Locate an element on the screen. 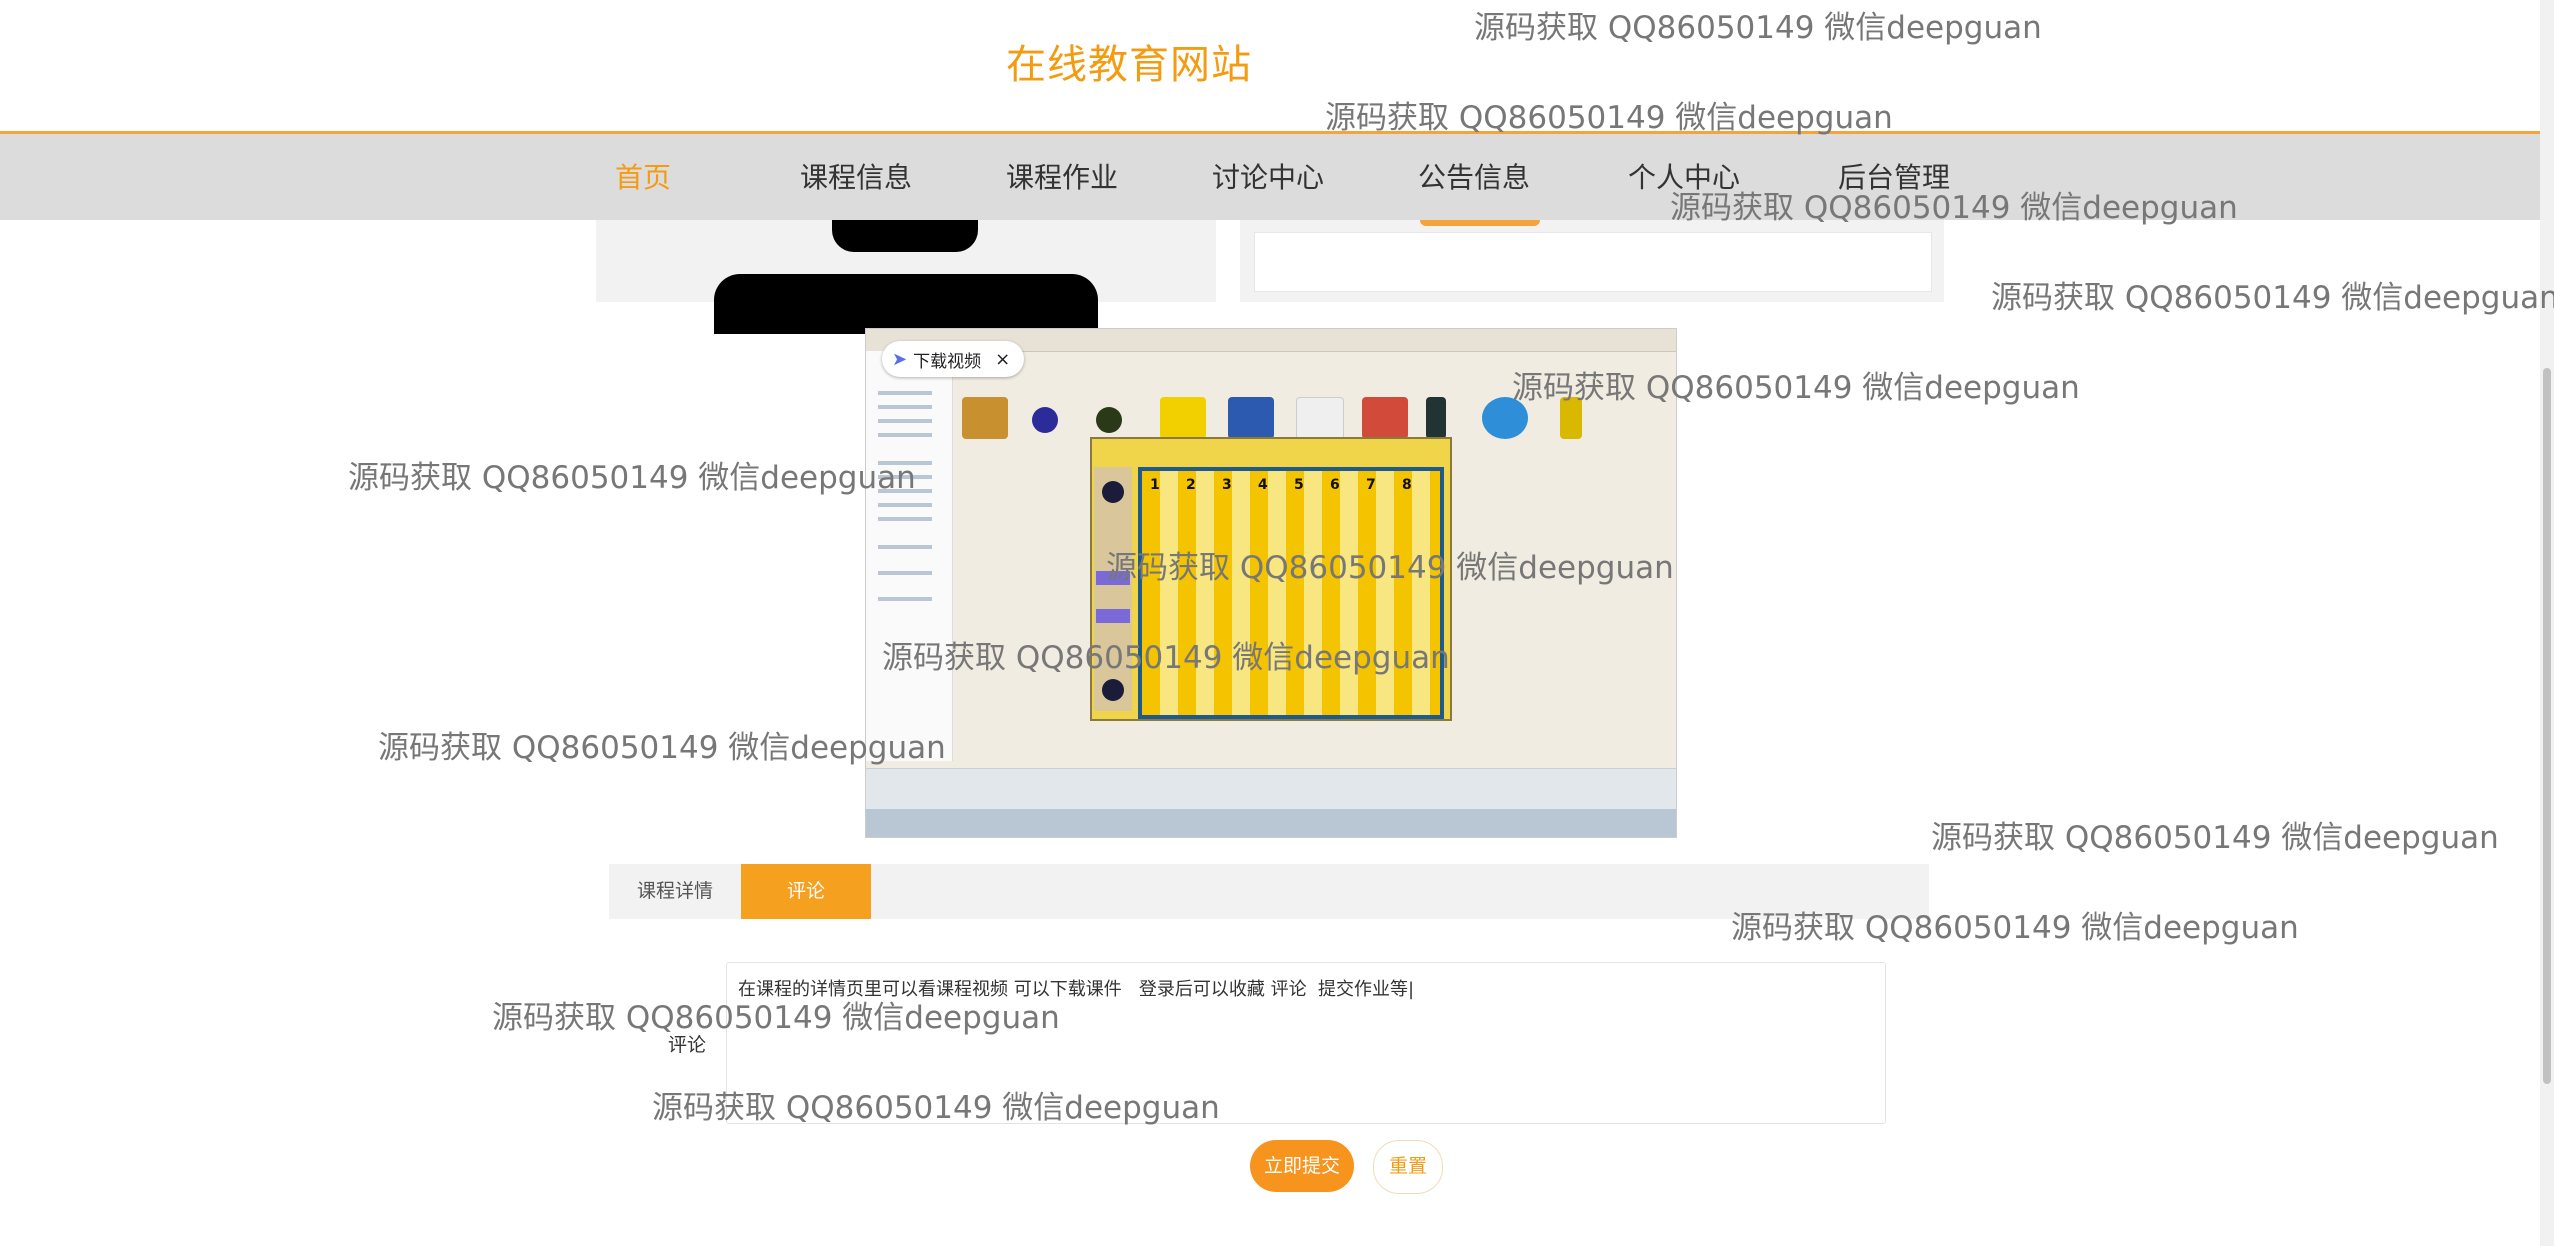  video-column-number: 2 is located at coordinates (1191, 485).